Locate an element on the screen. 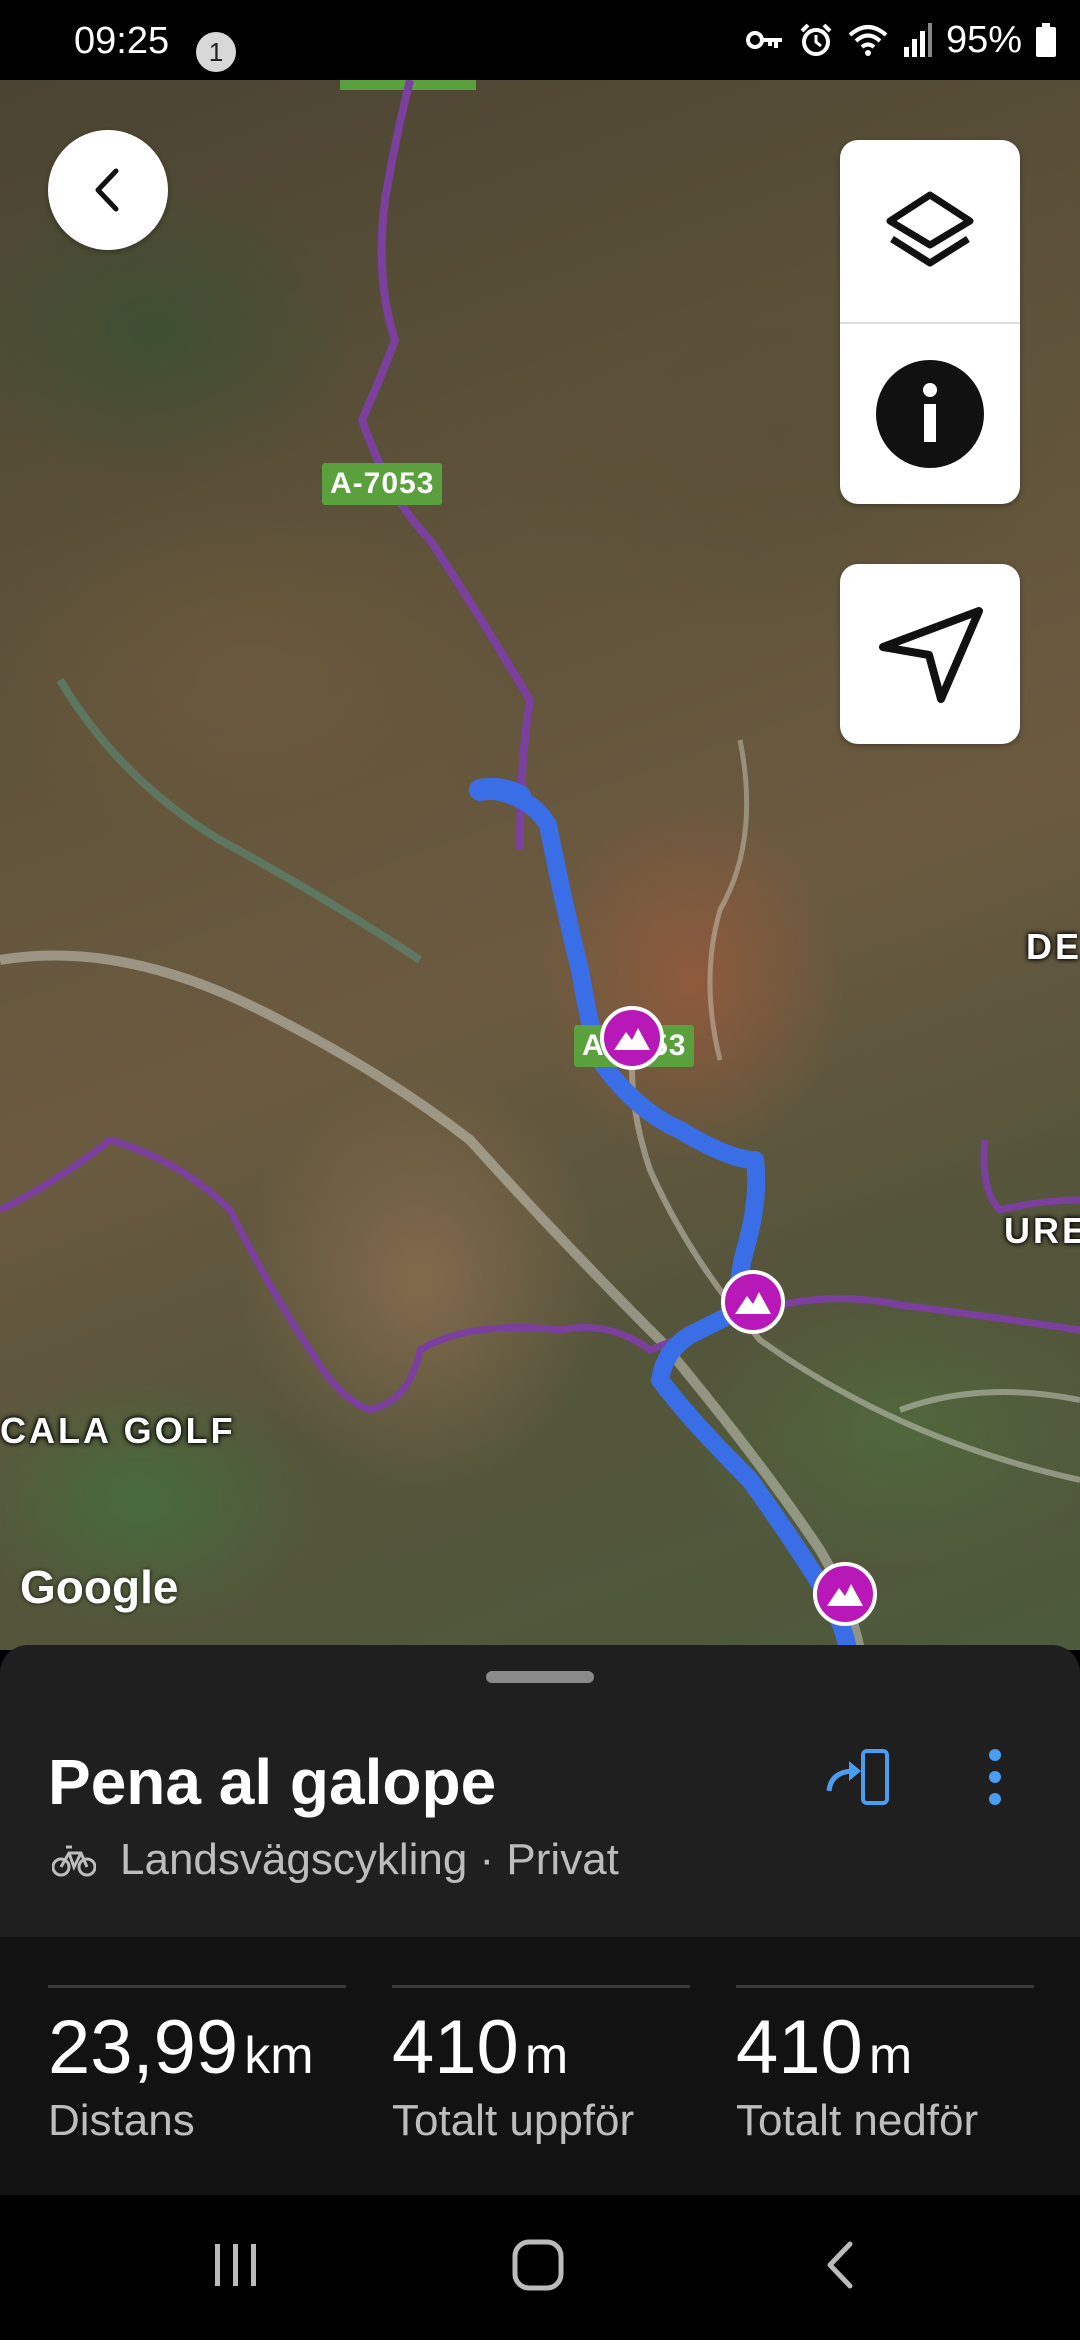 The image size is (1080, 2340). stat-elevation-loss: 410 m Totalt nedför is located at coordinates (885, 2065).